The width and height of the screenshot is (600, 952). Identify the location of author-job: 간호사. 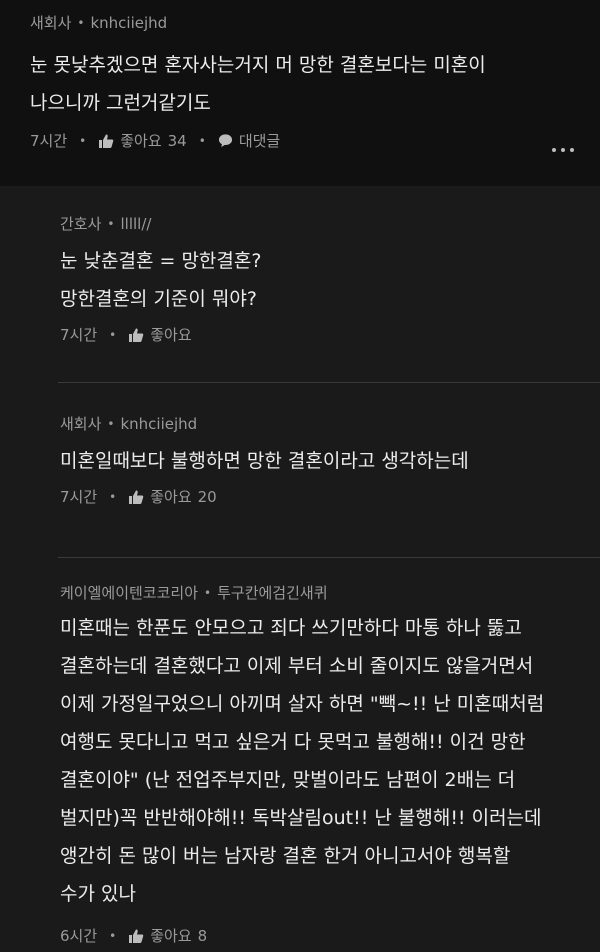
(80, 223).